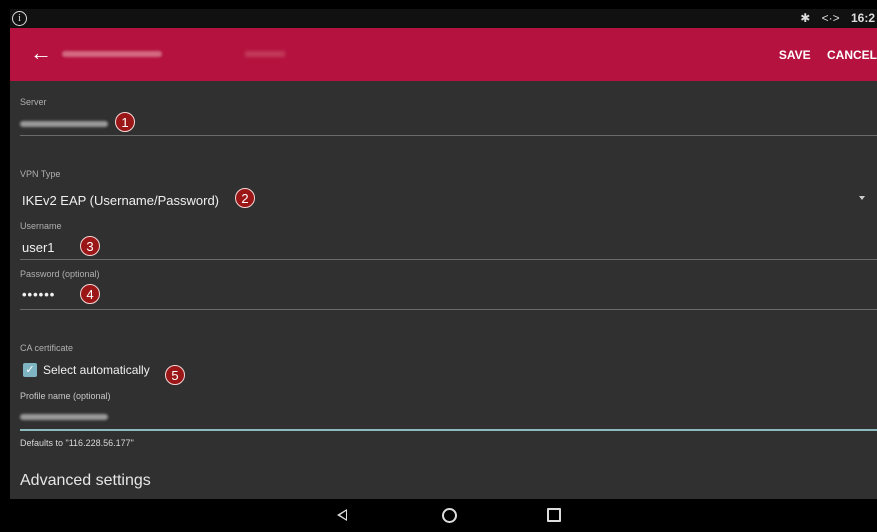  Describe the element at coordinates (554, 515) in the screenshot. I see `nav-recents-icon` at that location.